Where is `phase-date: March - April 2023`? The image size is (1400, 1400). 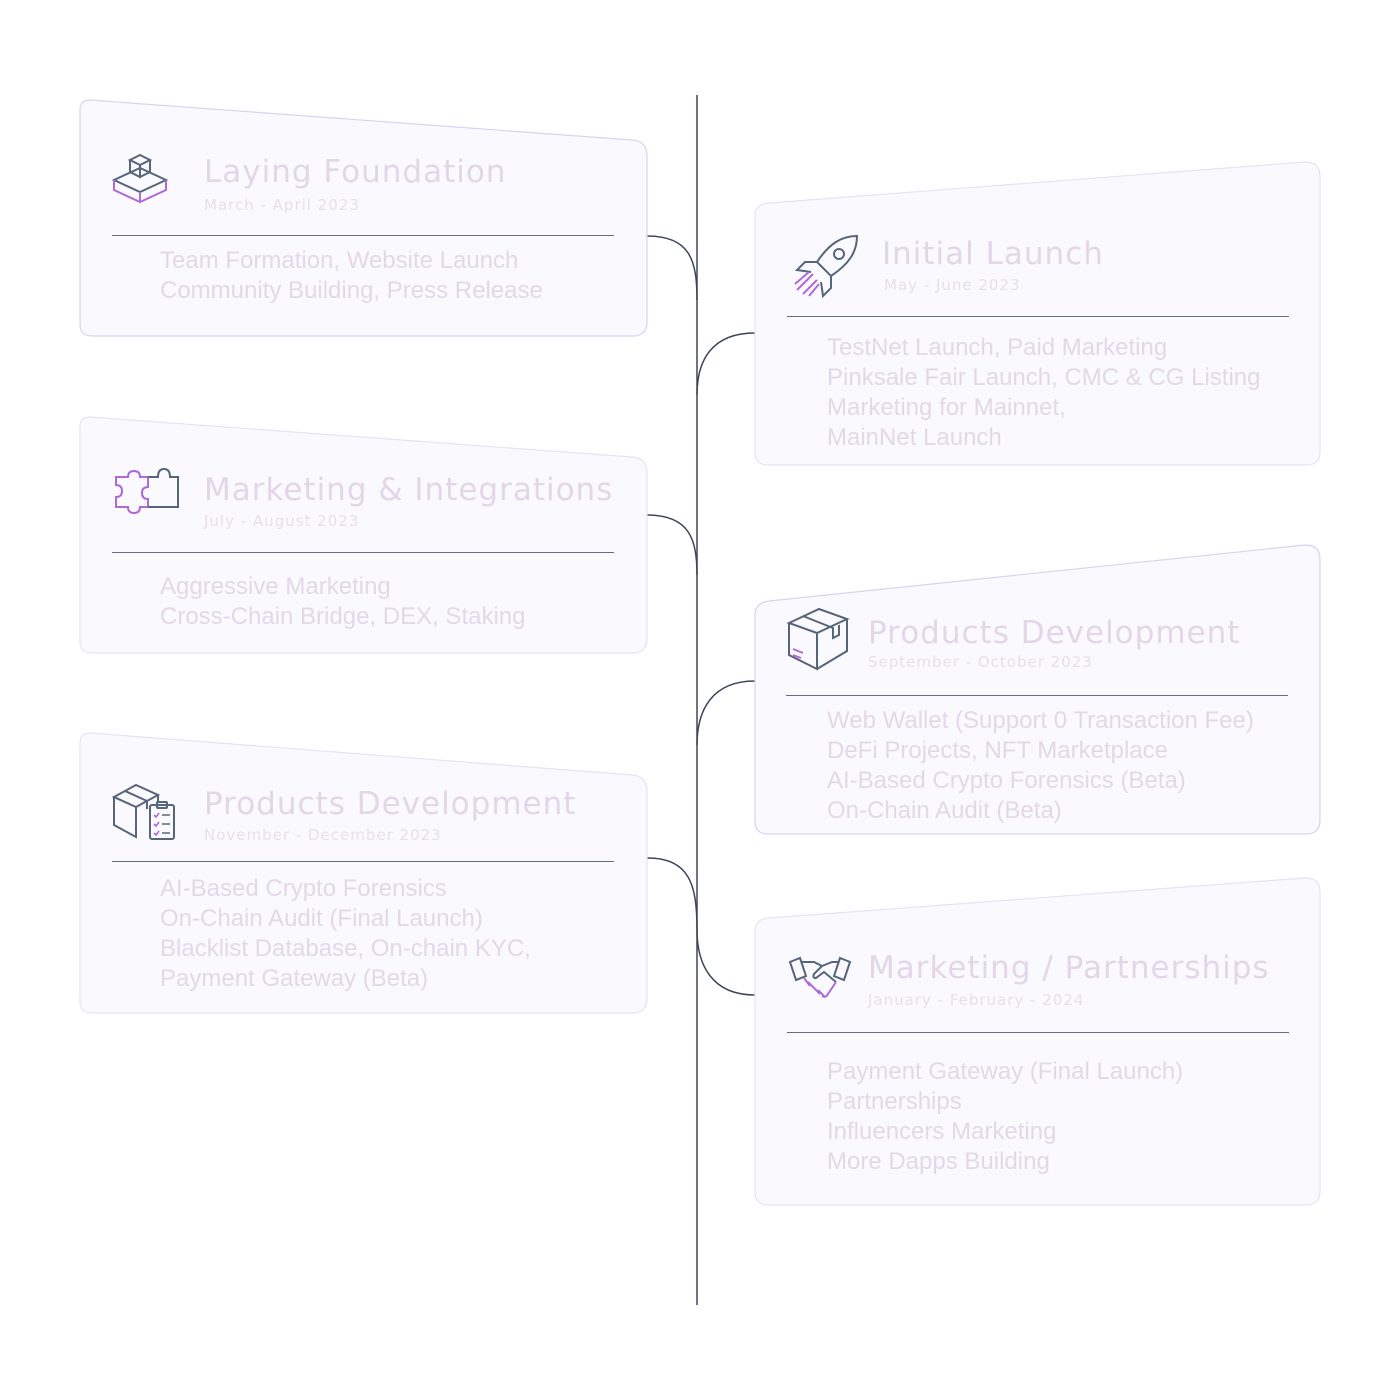
phase-date: March - April 2023 is located at coordinates (282, 205).